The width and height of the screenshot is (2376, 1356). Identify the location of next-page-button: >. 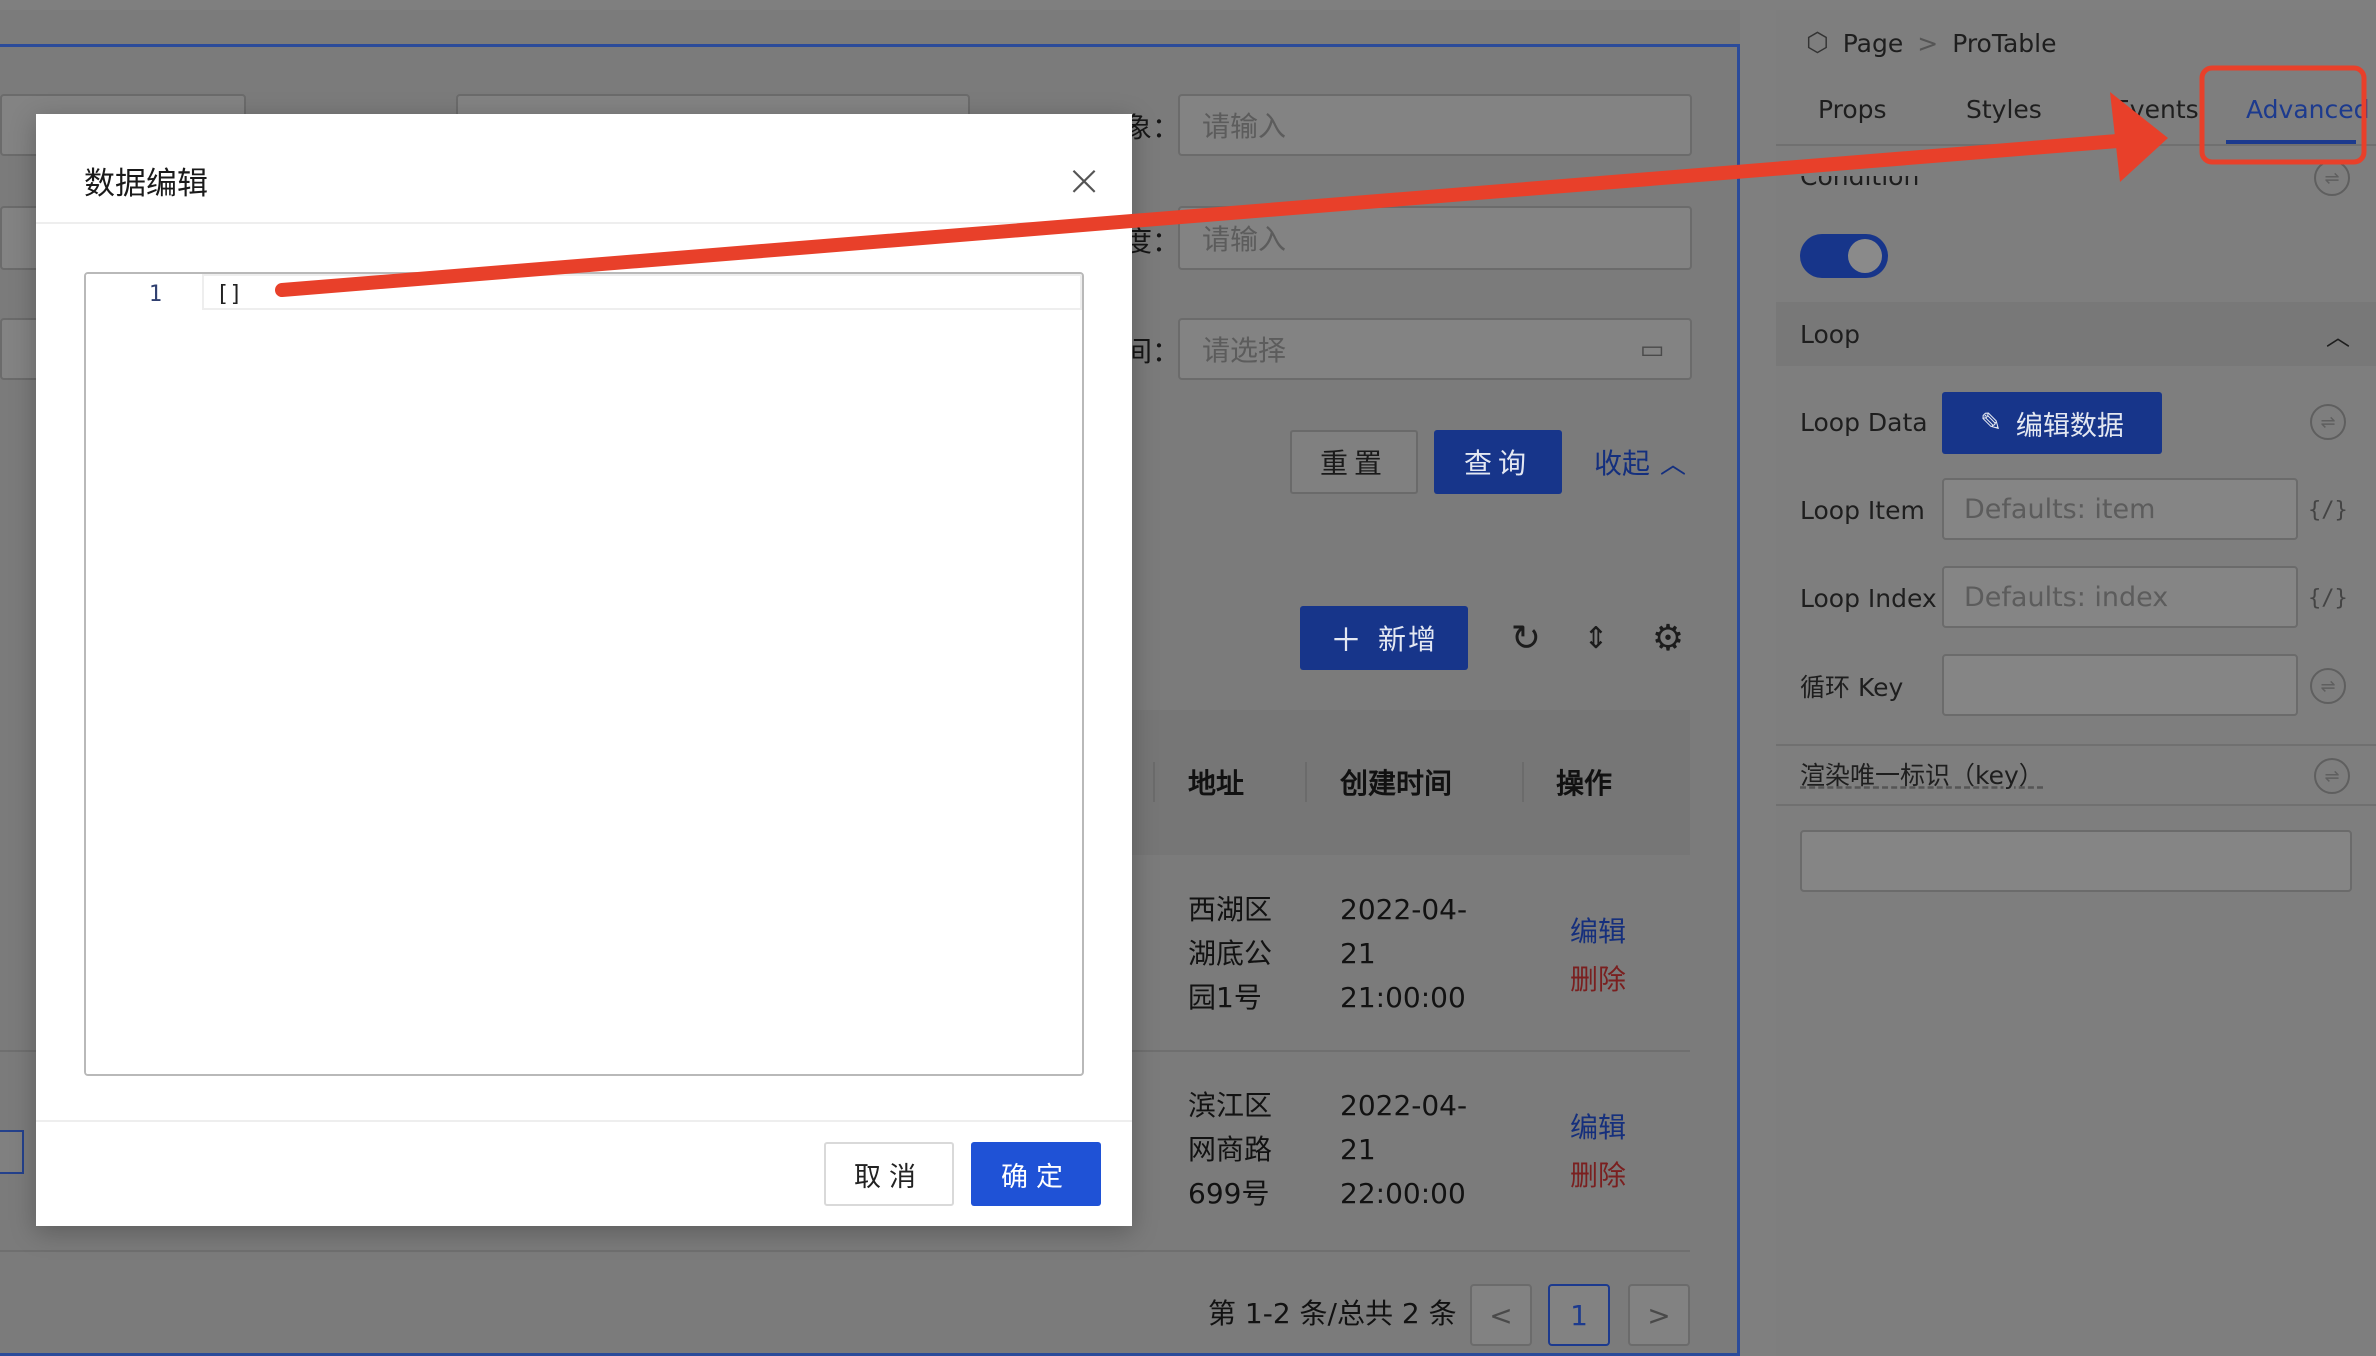
(1659, 1315).